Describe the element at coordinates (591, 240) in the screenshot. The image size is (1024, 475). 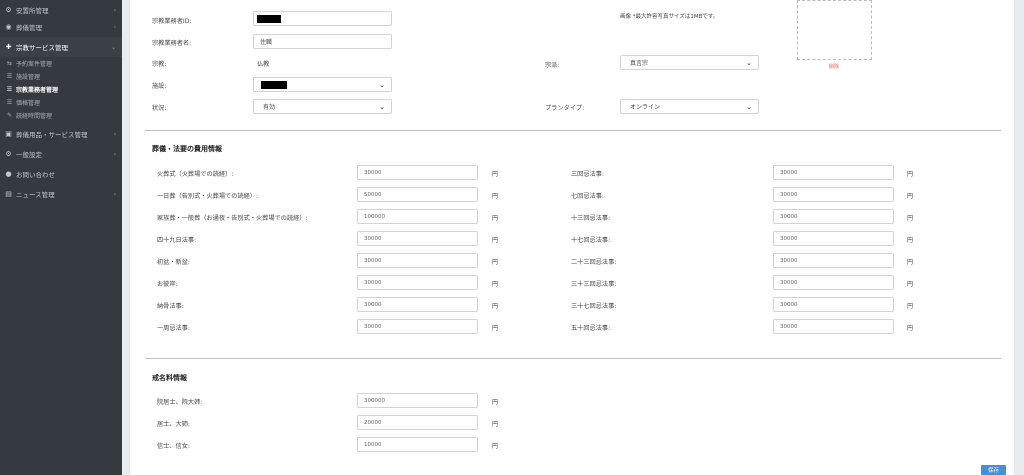
I see `fee-right-row-label: 十七回忌法事:` at that location.